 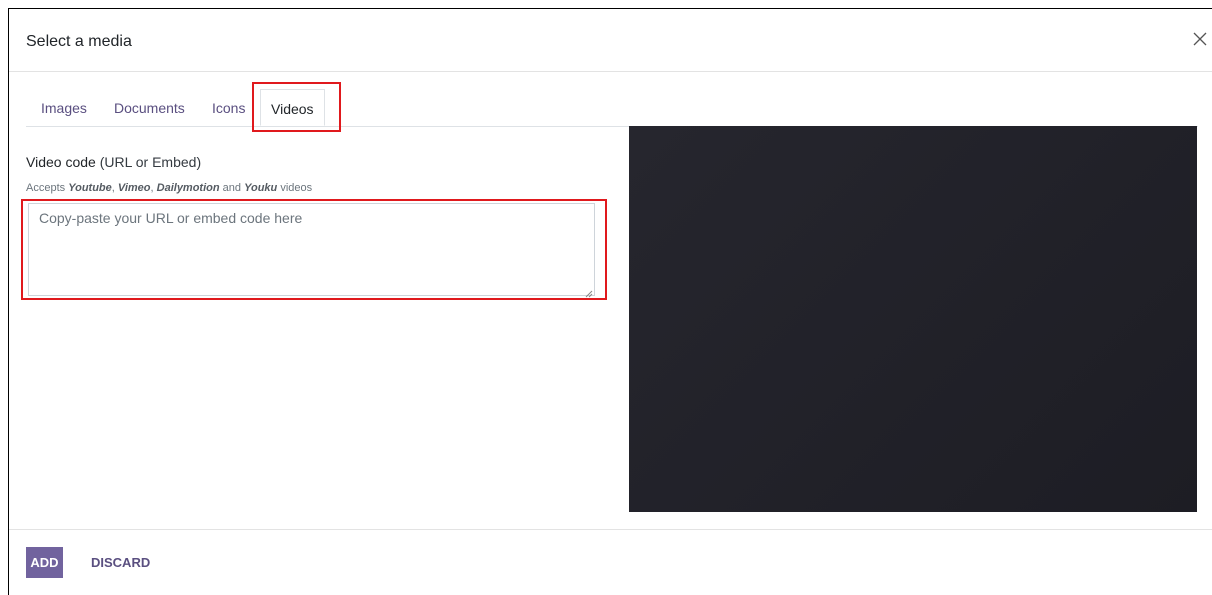 I want to click on help-prefix: Accepts, so click(x=47, y=188).